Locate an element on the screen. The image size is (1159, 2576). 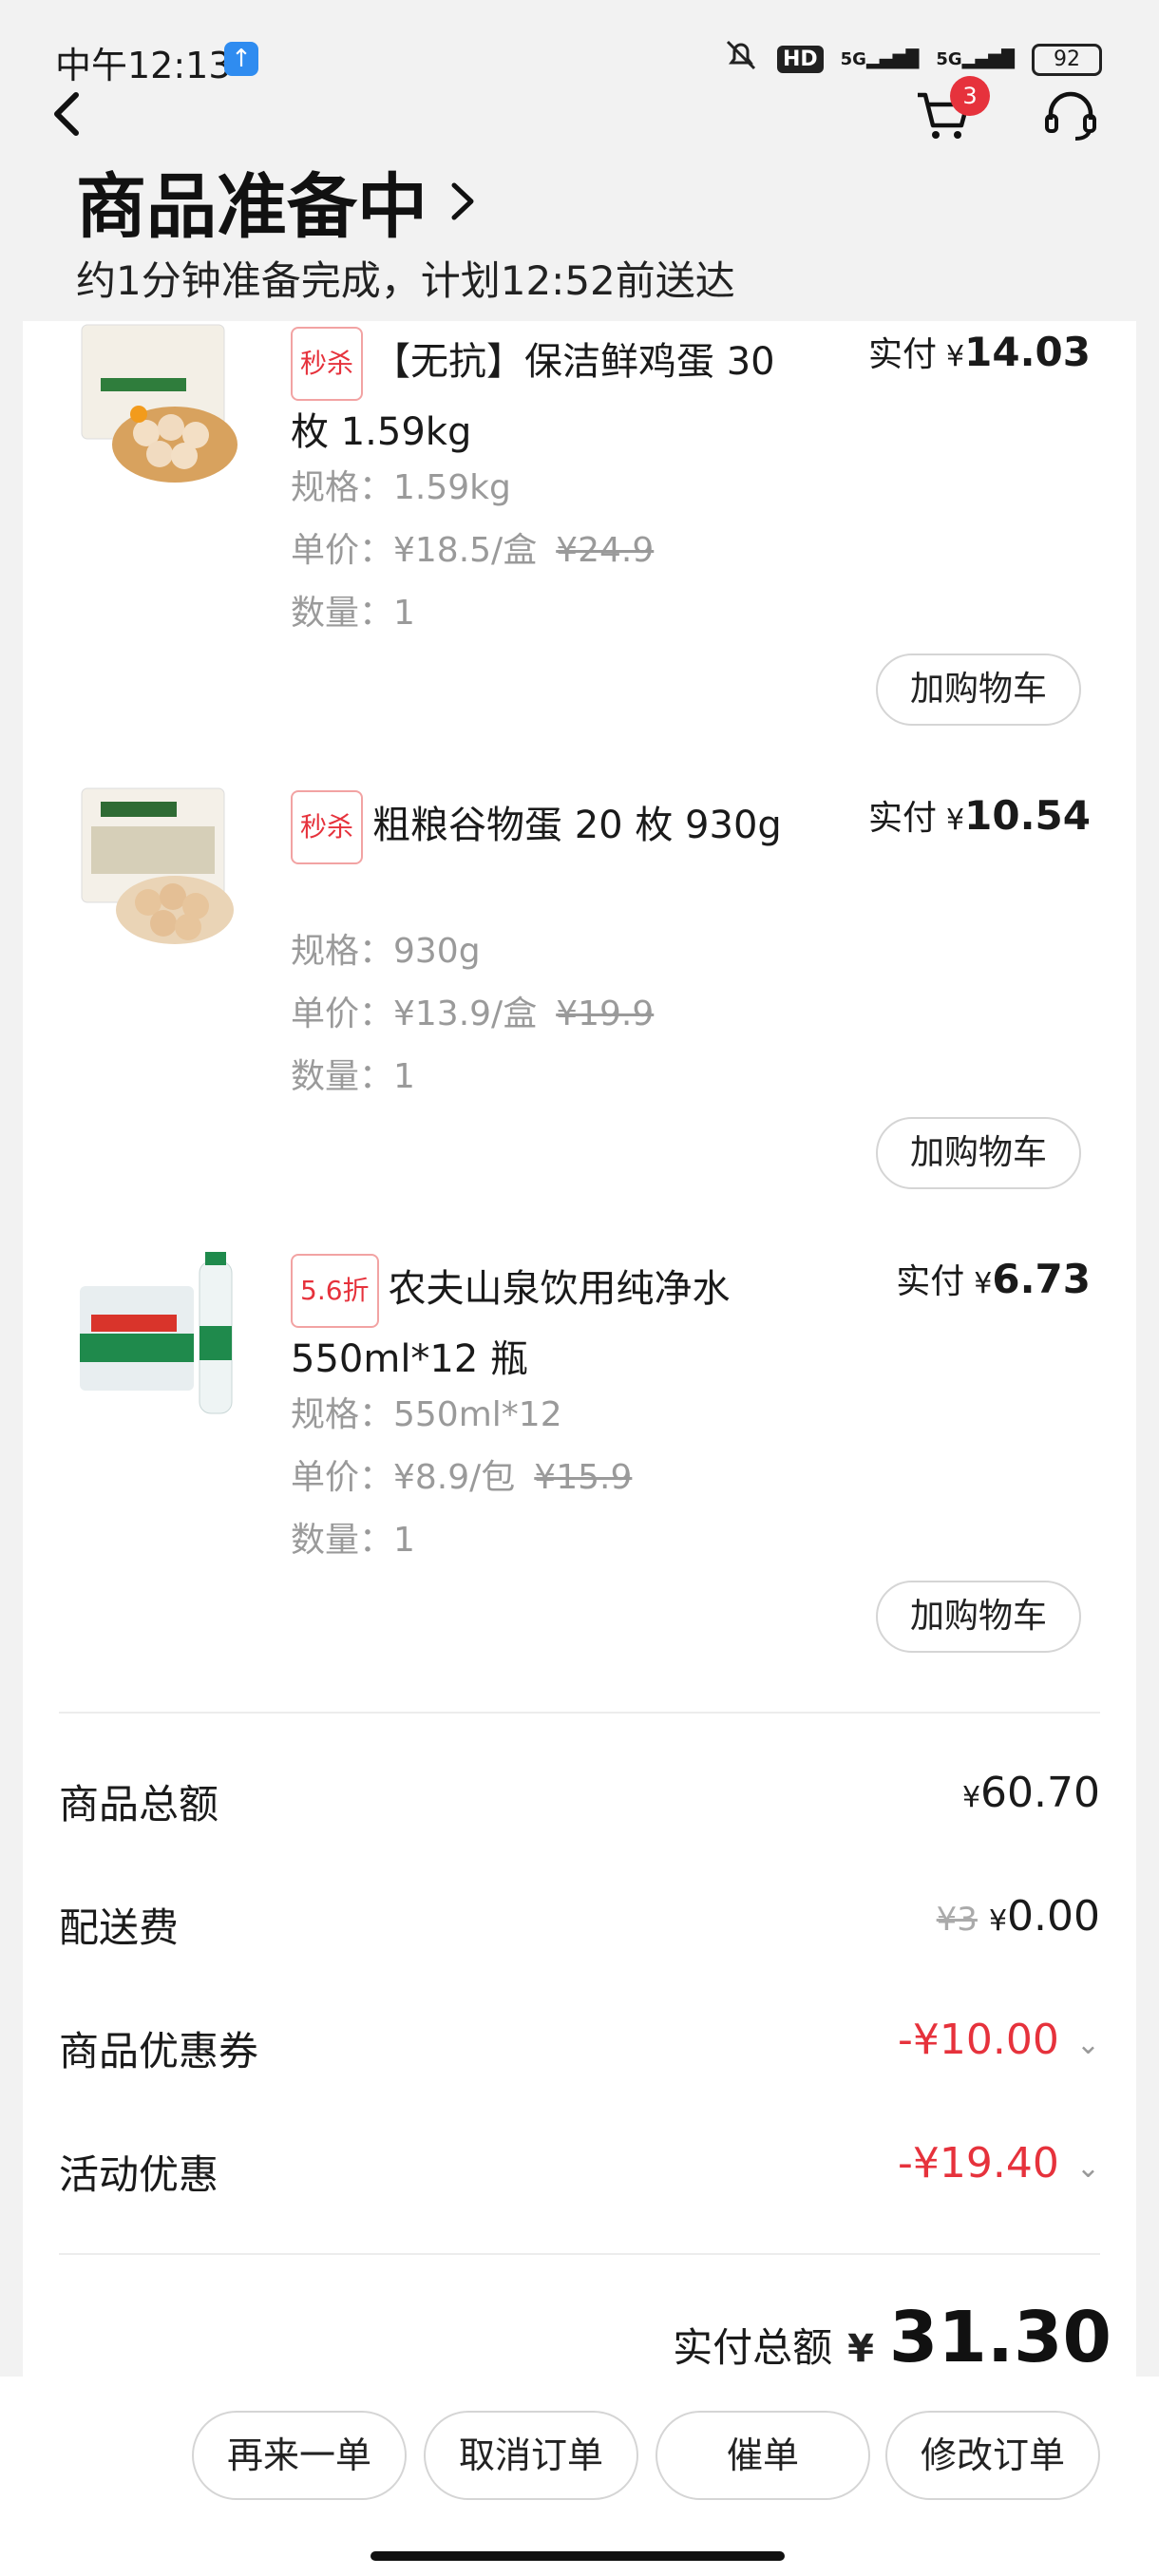
promotion-label: 活动优惠 is located at coordinates (139, 2174).